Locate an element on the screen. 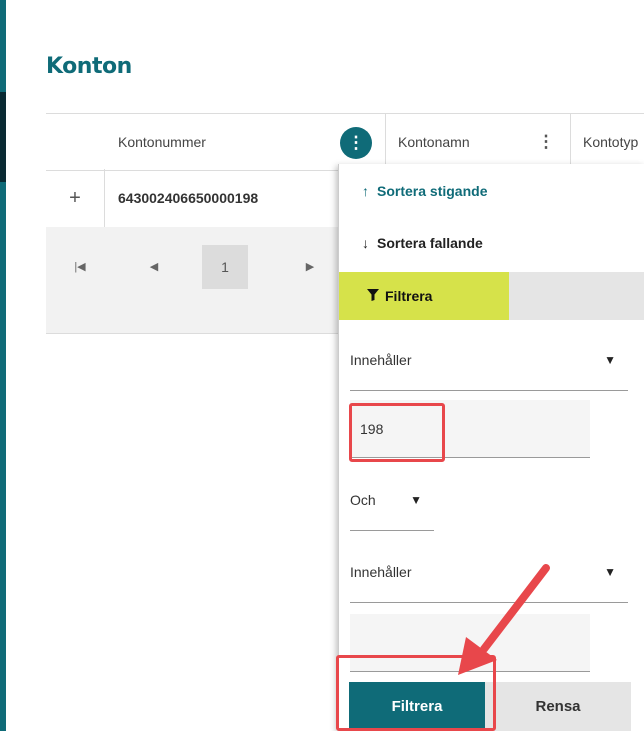 This screenshot has height=731, width=644. arrow-down-icon: ↓ is located at coordinates (365, 243).